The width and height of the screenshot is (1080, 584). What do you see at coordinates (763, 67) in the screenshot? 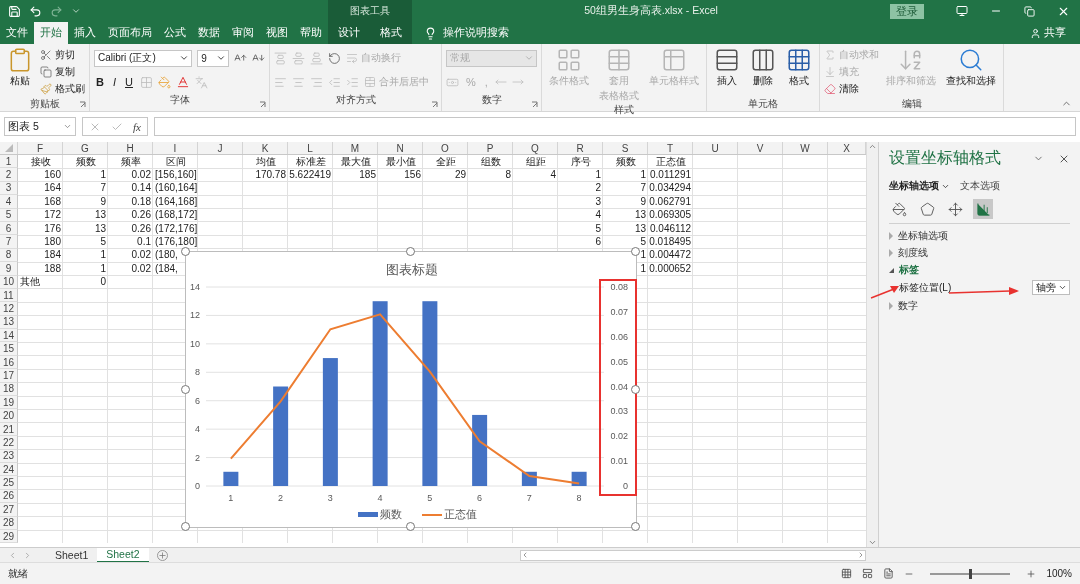
I see `ribbon-button: 删除` at bounding box center [763, 67].